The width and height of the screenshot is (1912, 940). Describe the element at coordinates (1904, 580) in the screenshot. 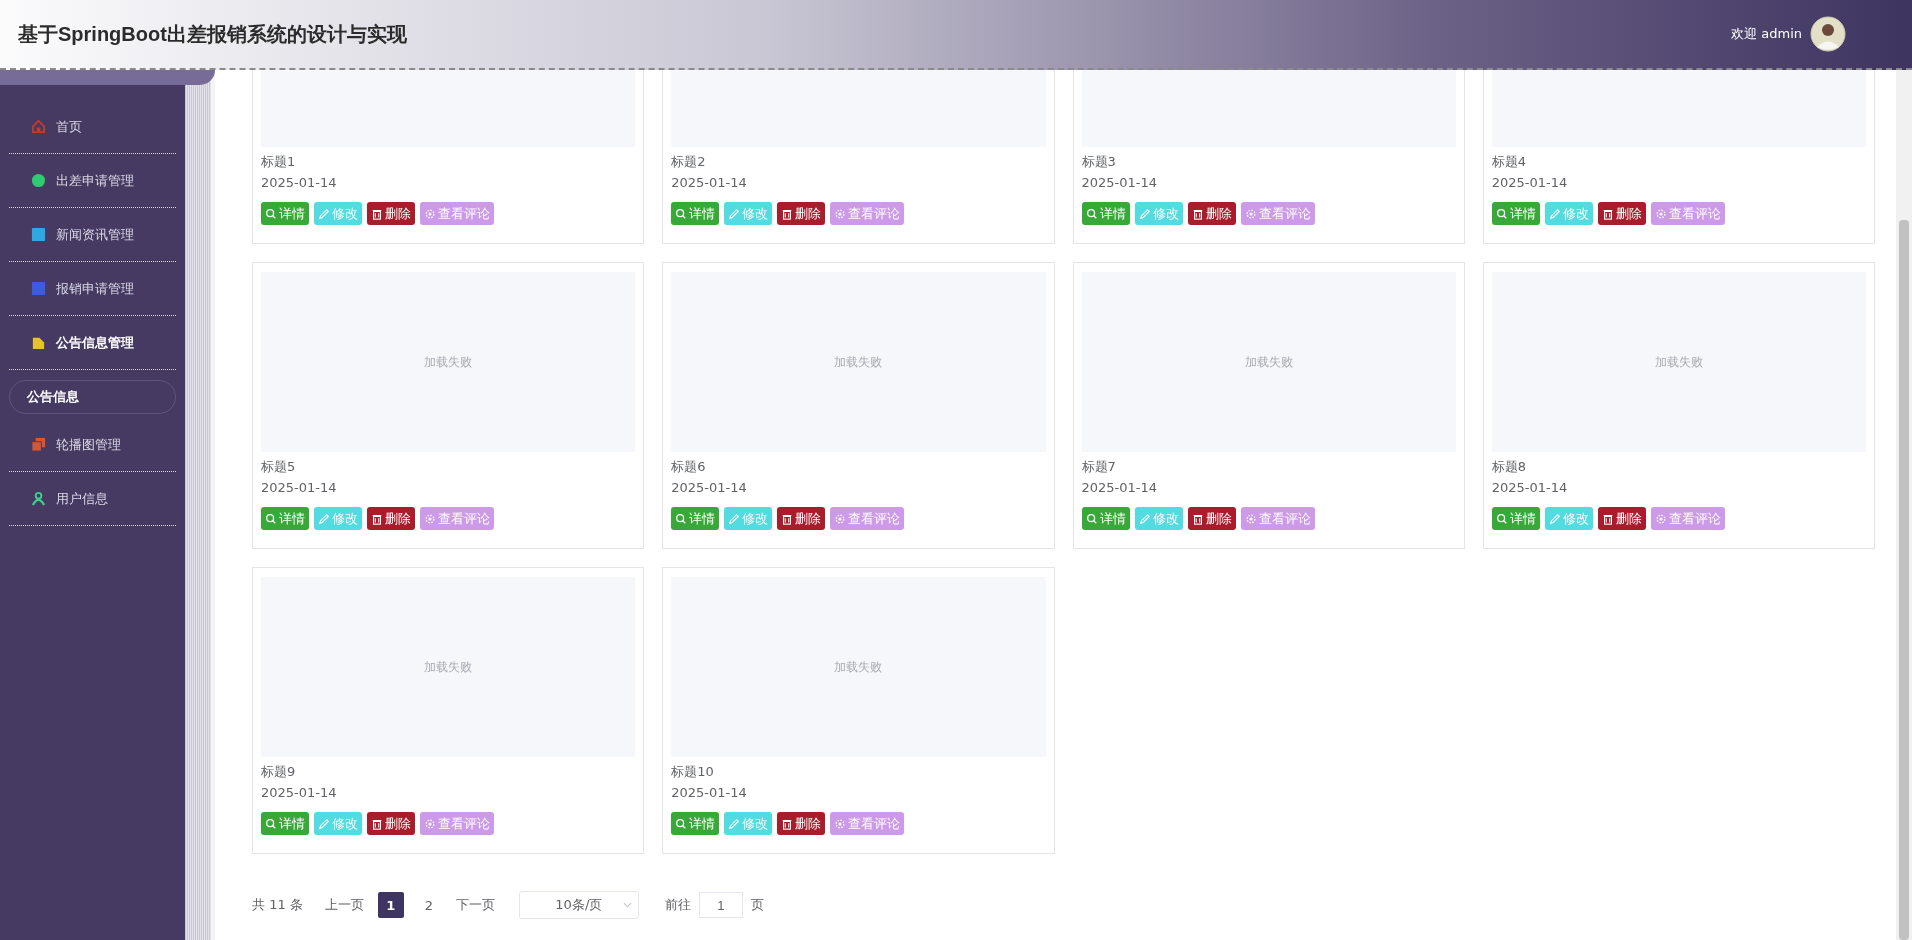

I see `scrollbar-thumb` at that location.